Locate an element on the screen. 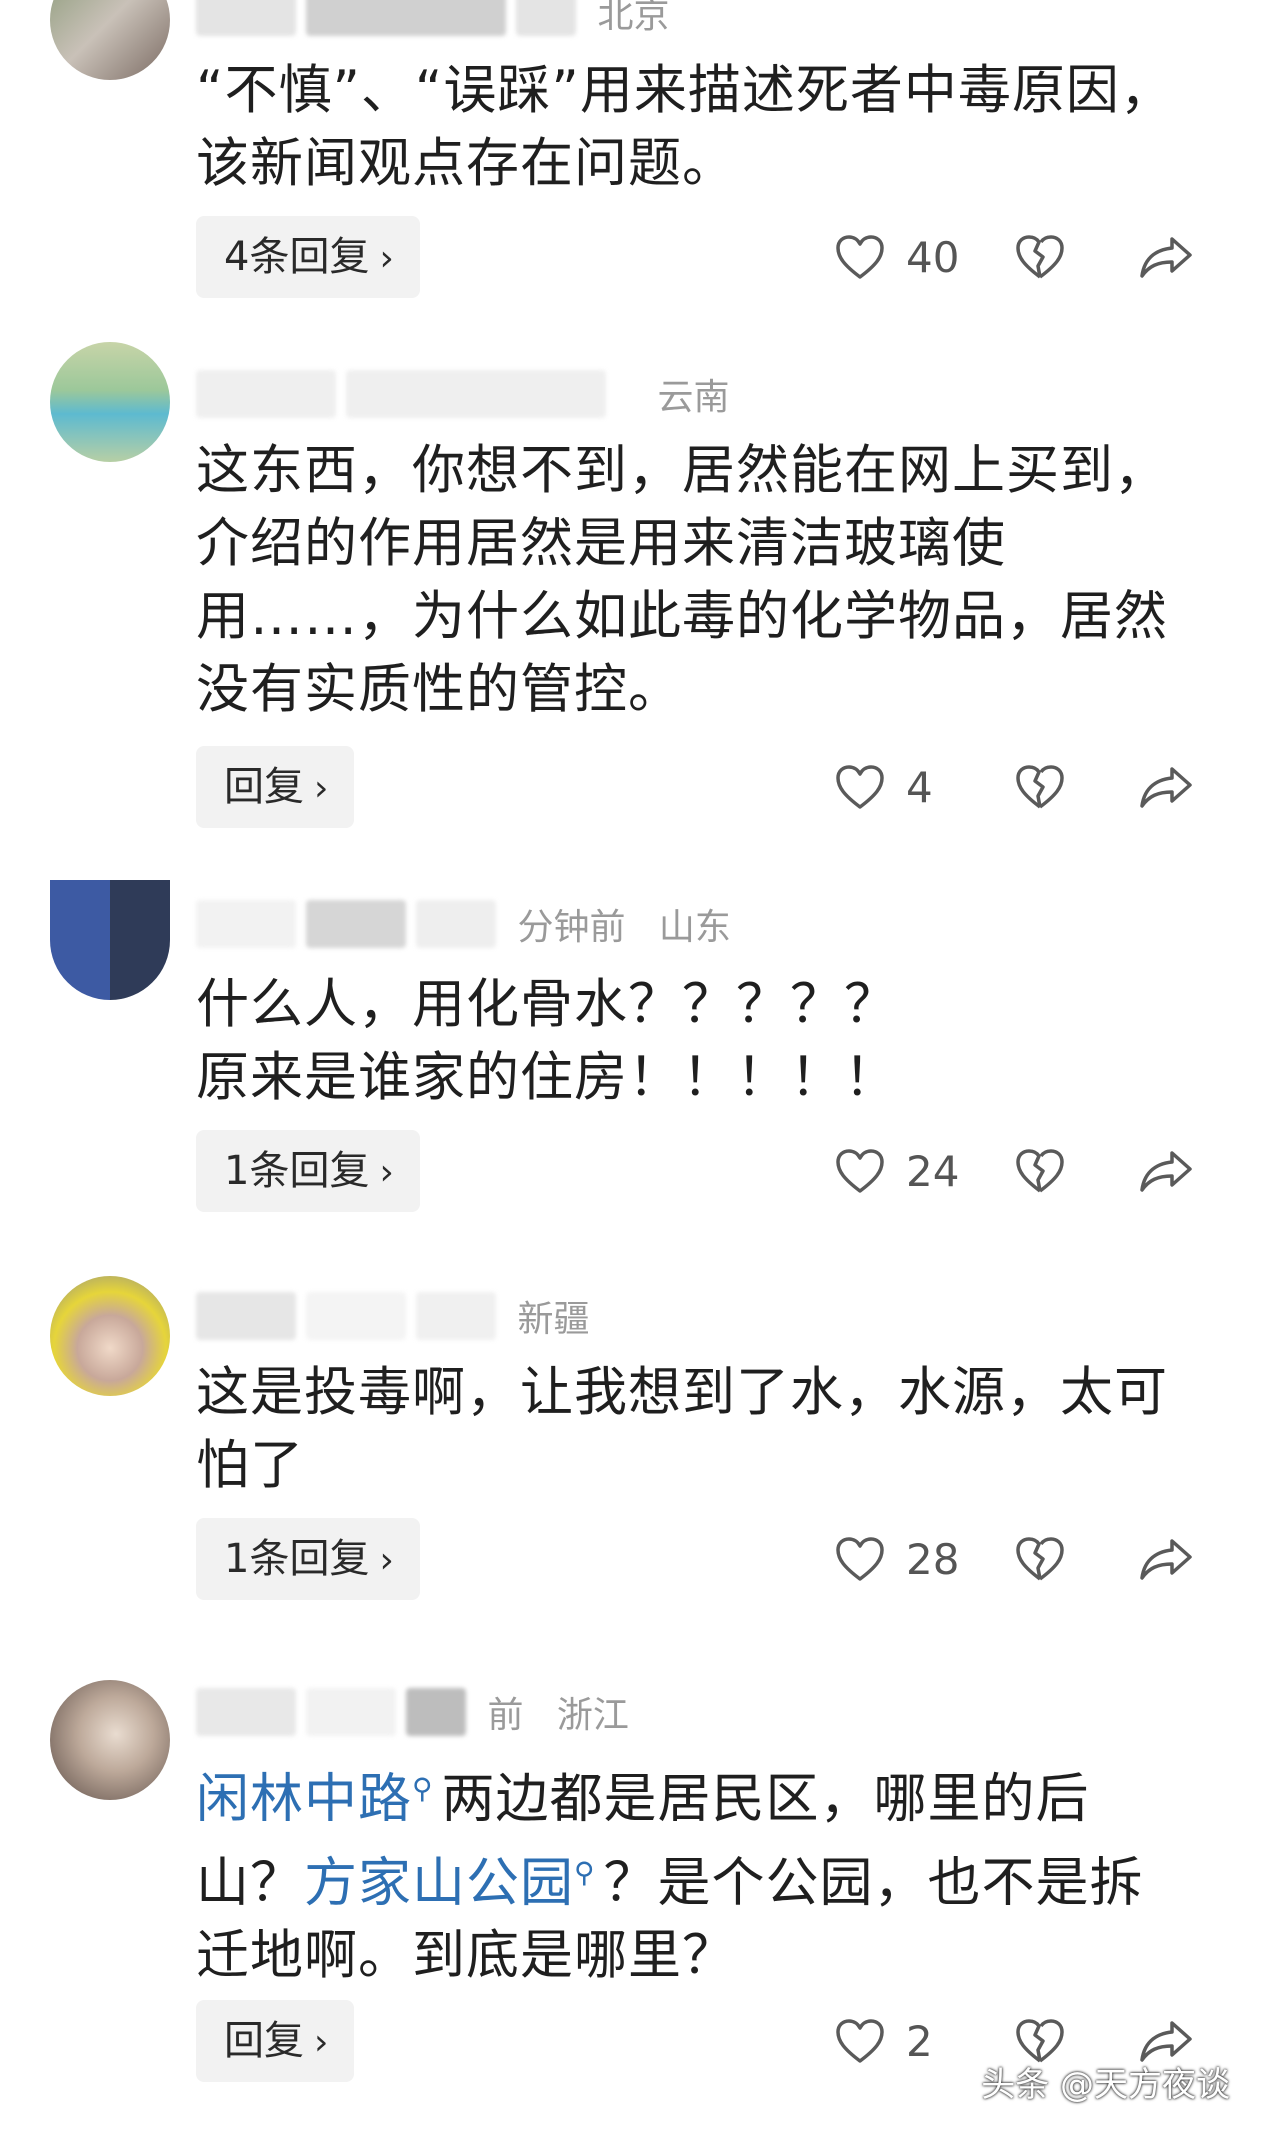  like-button: 40 is located at coordinates (900, 257).